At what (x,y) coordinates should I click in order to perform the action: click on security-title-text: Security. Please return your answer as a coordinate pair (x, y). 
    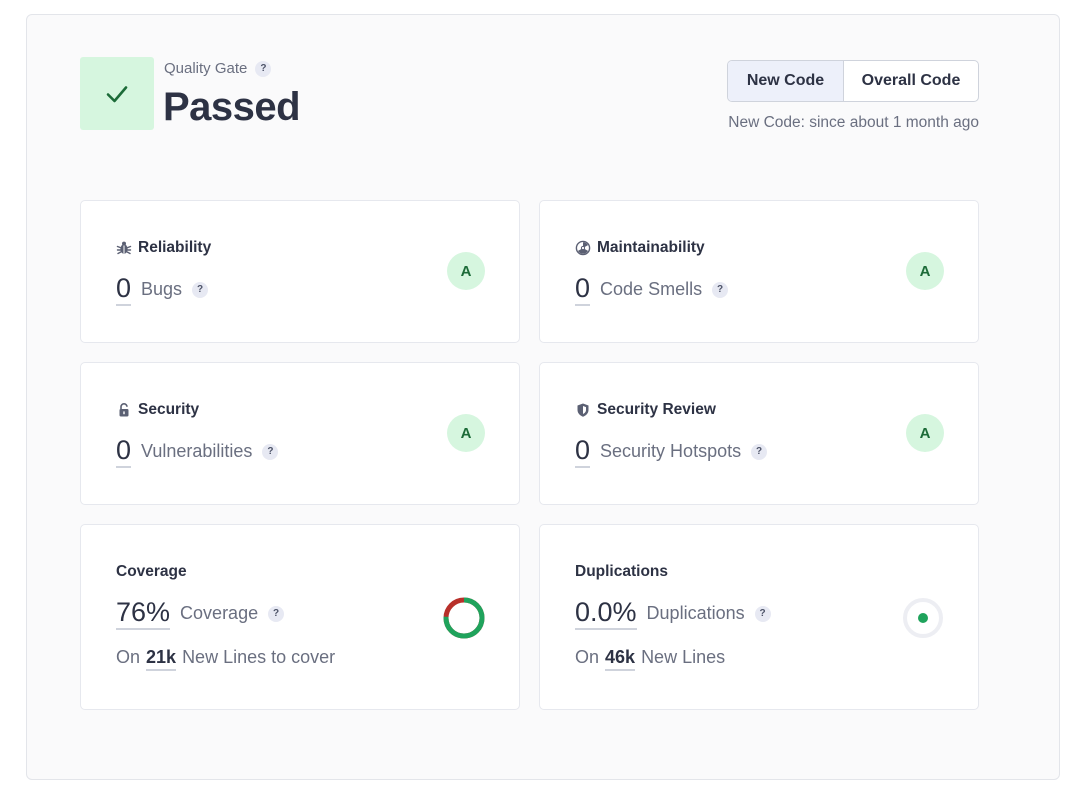
    Looking at the image, I should click on (169, 409).